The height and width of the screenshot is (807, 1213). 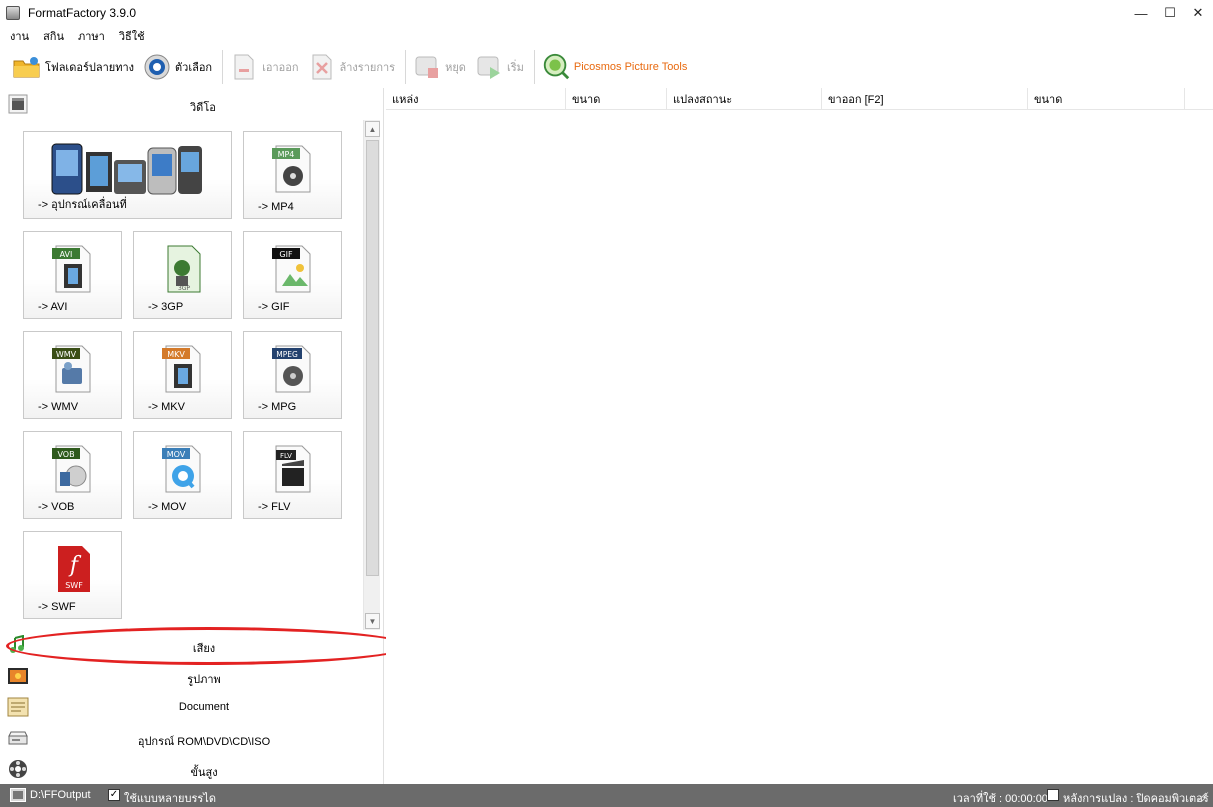 What do you see at coordinates (82, 13) in the screenshot?
I see `window-title: FormatFactory 3.9.0` at bounding box center [82, 13].